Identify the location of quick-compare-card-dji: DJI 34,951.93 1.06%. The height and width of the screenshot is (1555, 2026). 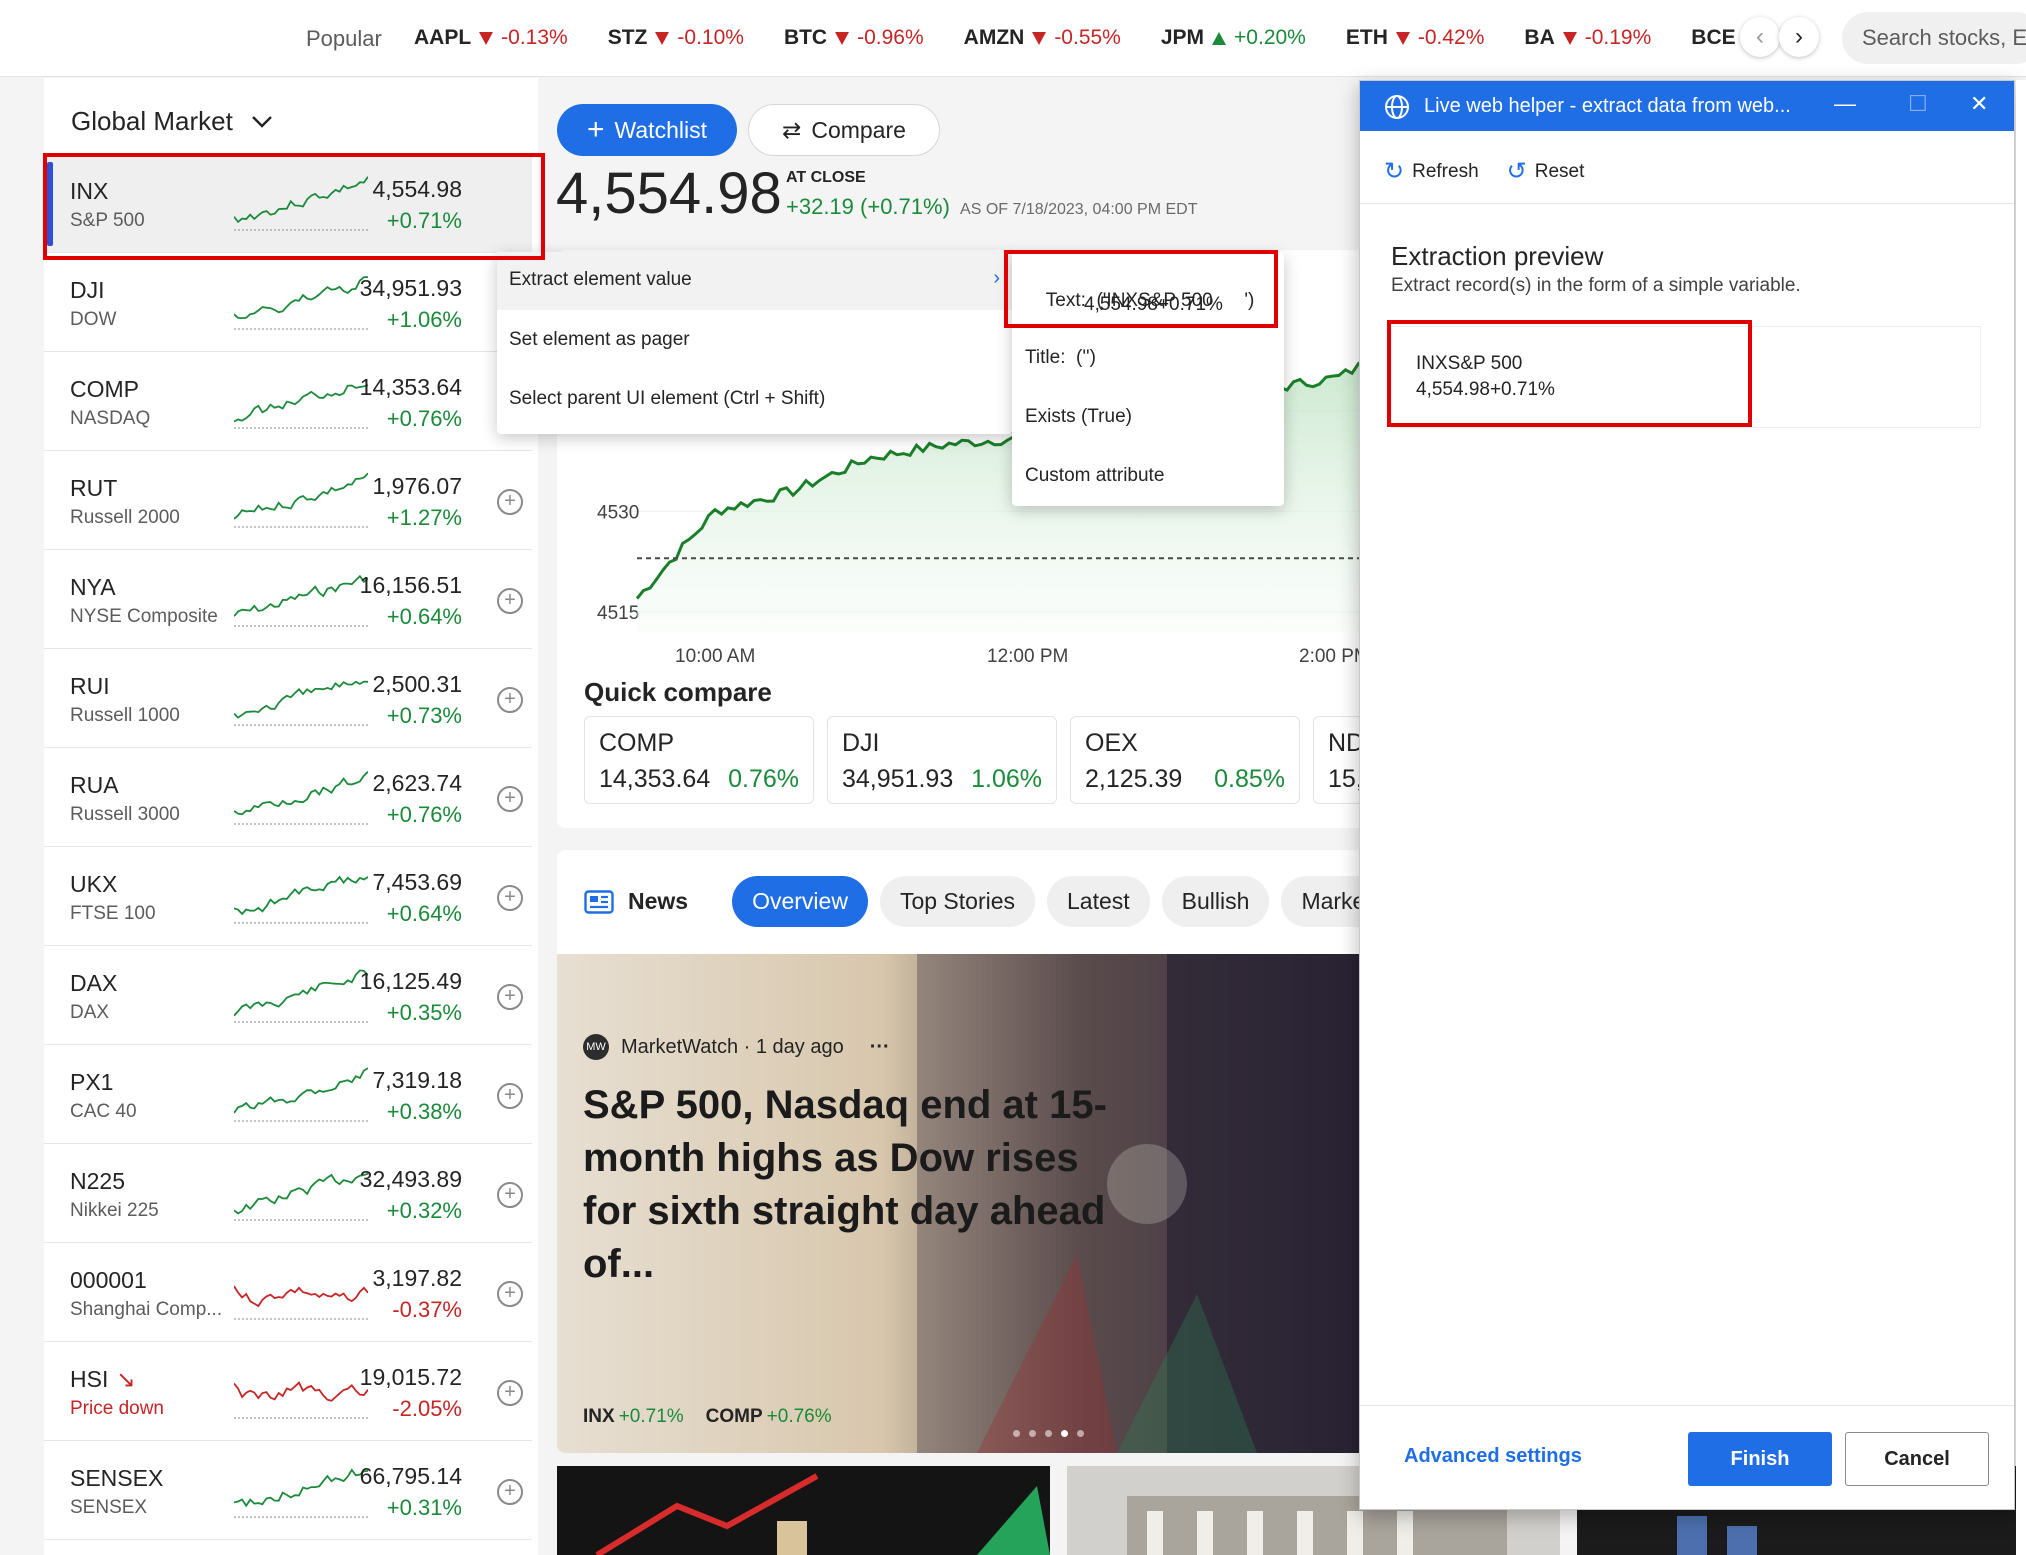
(942, 760).